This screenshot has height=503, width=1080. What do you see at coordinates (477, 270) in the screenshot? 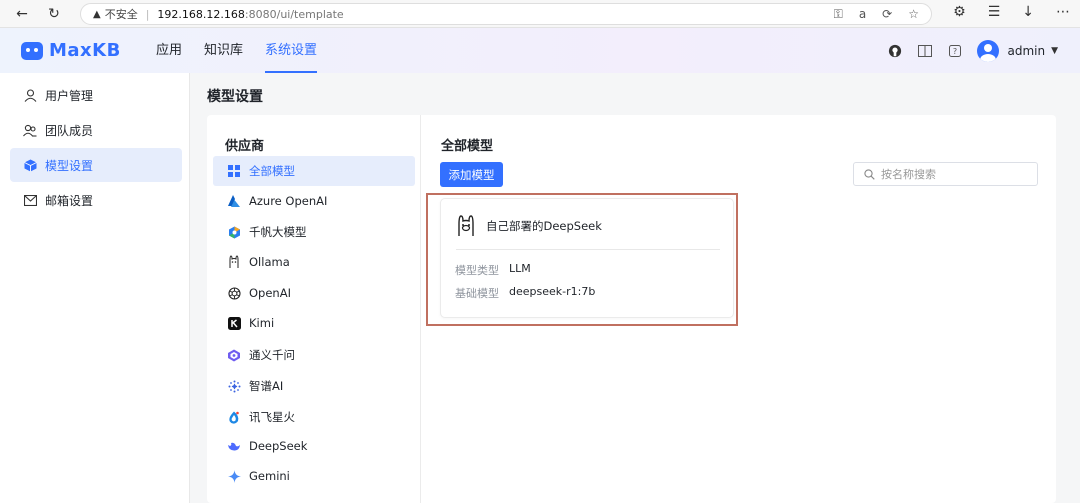
I see `model-type-label: 模型类型` at bounding box center [477, 270].